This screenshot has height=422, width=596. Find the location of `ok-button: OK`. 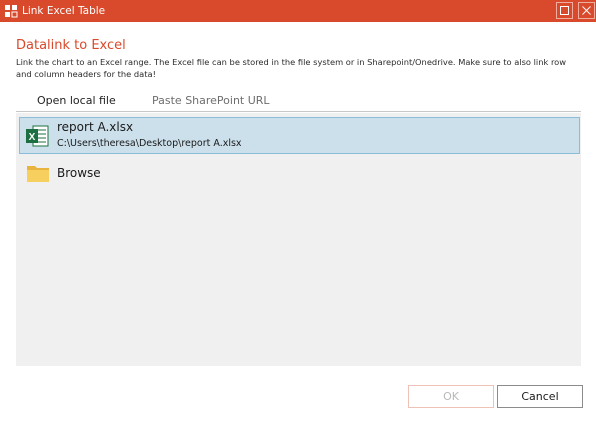

ok-button: OK is located at coordinates (451, 396).